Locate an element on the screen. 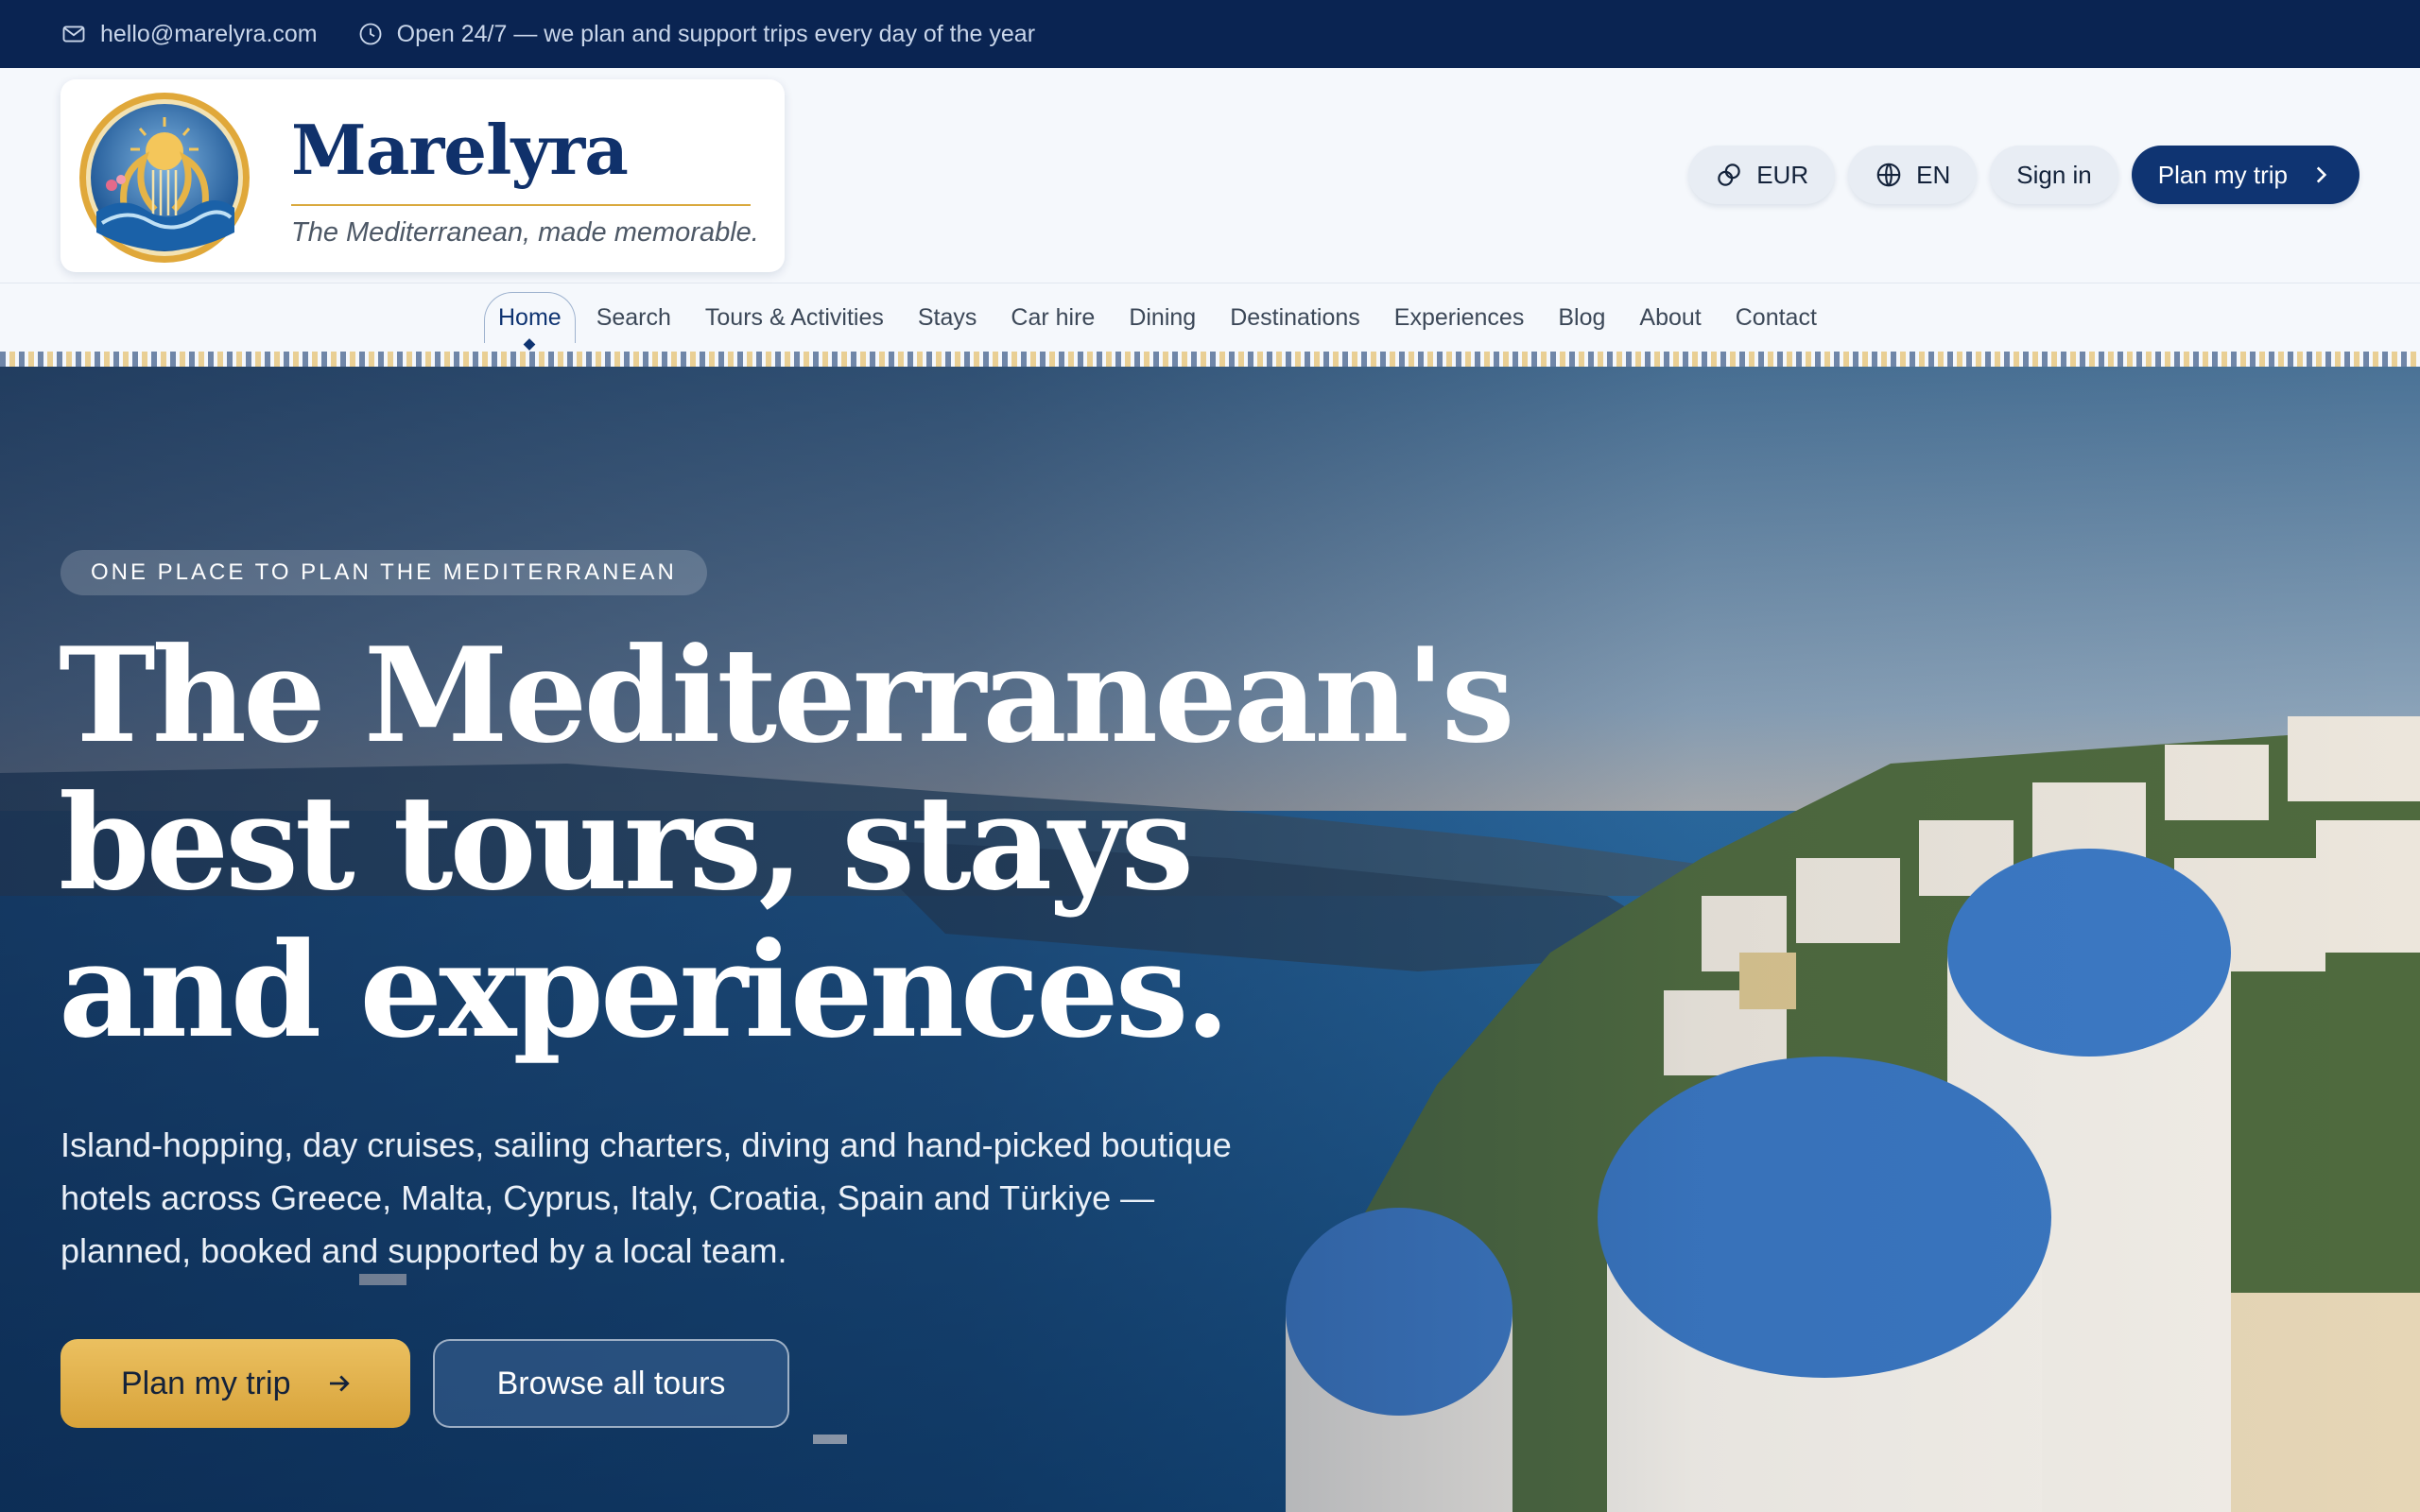 The width and height of the screenshot is (2420, 1512). currency-exchange-icon is located at coordinates (1729, 175).